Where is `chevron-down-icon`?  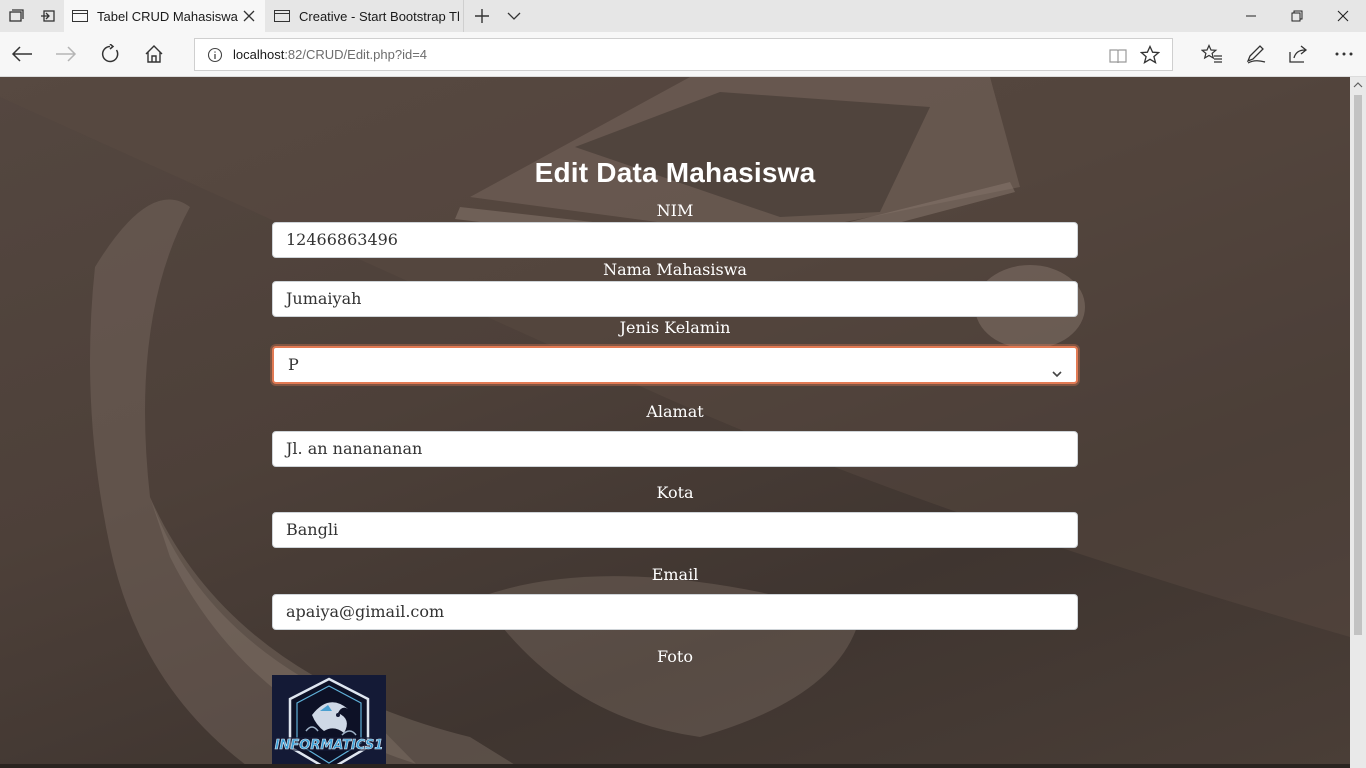 chevron-down-icon is located at coordinates (1057, 368).